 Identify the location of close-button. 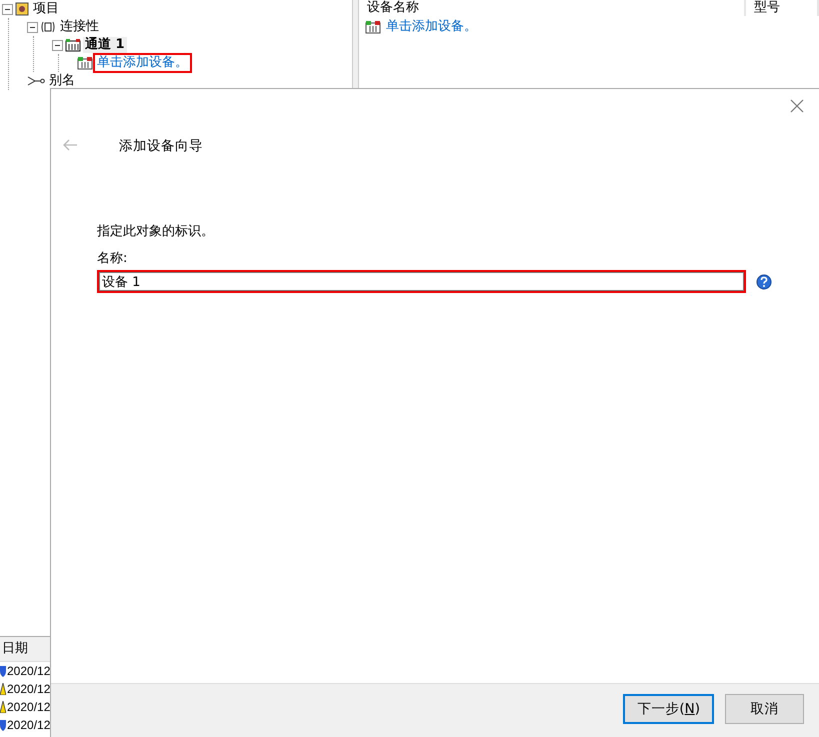
(797, 107).